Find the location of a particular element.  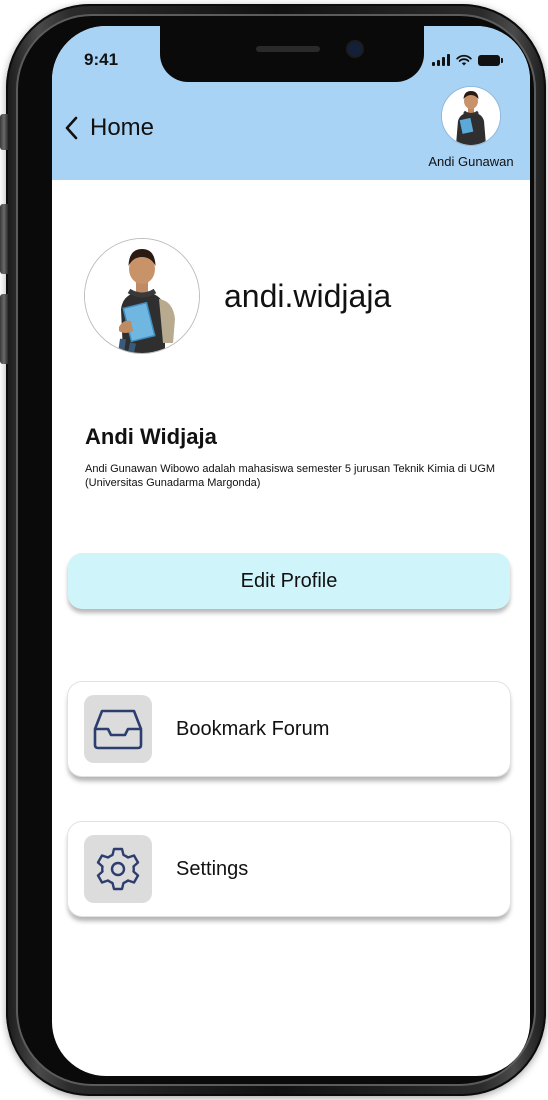

chevron-left-icon is located at coordinates (71, 128).